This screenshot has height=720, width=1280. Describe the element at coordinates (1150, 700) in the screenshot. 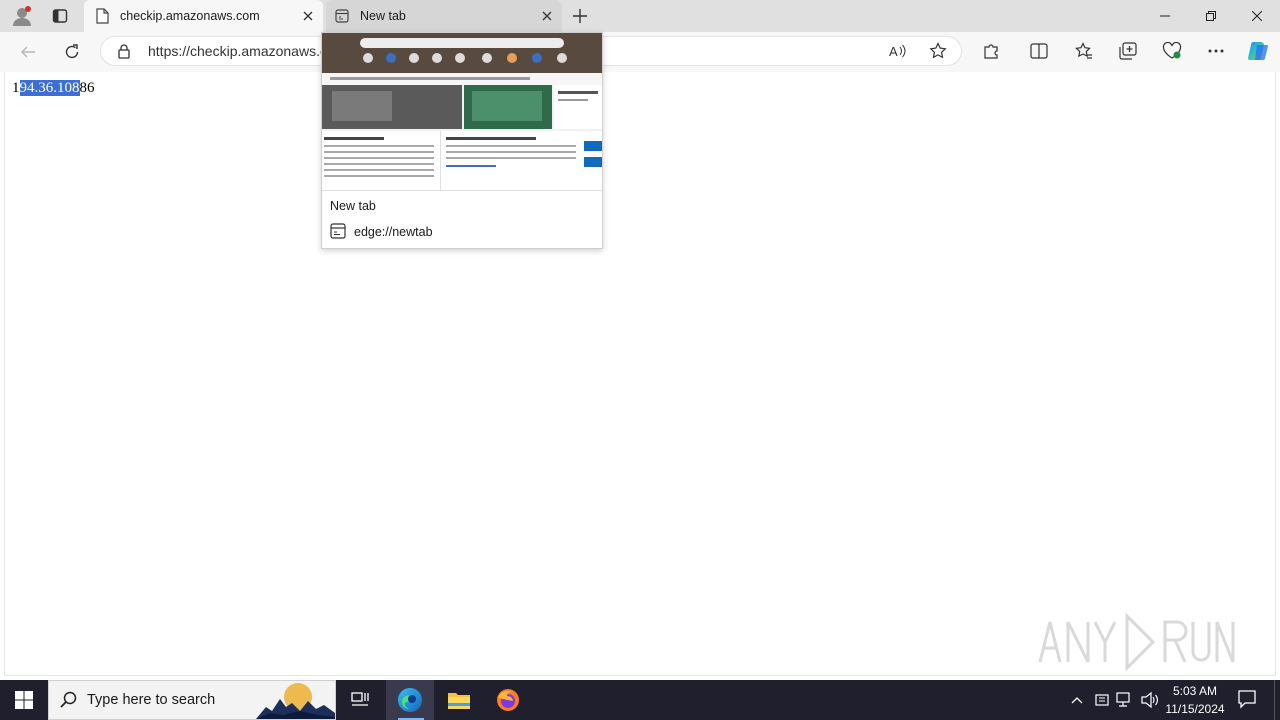

I see `volume-icon` at that location.